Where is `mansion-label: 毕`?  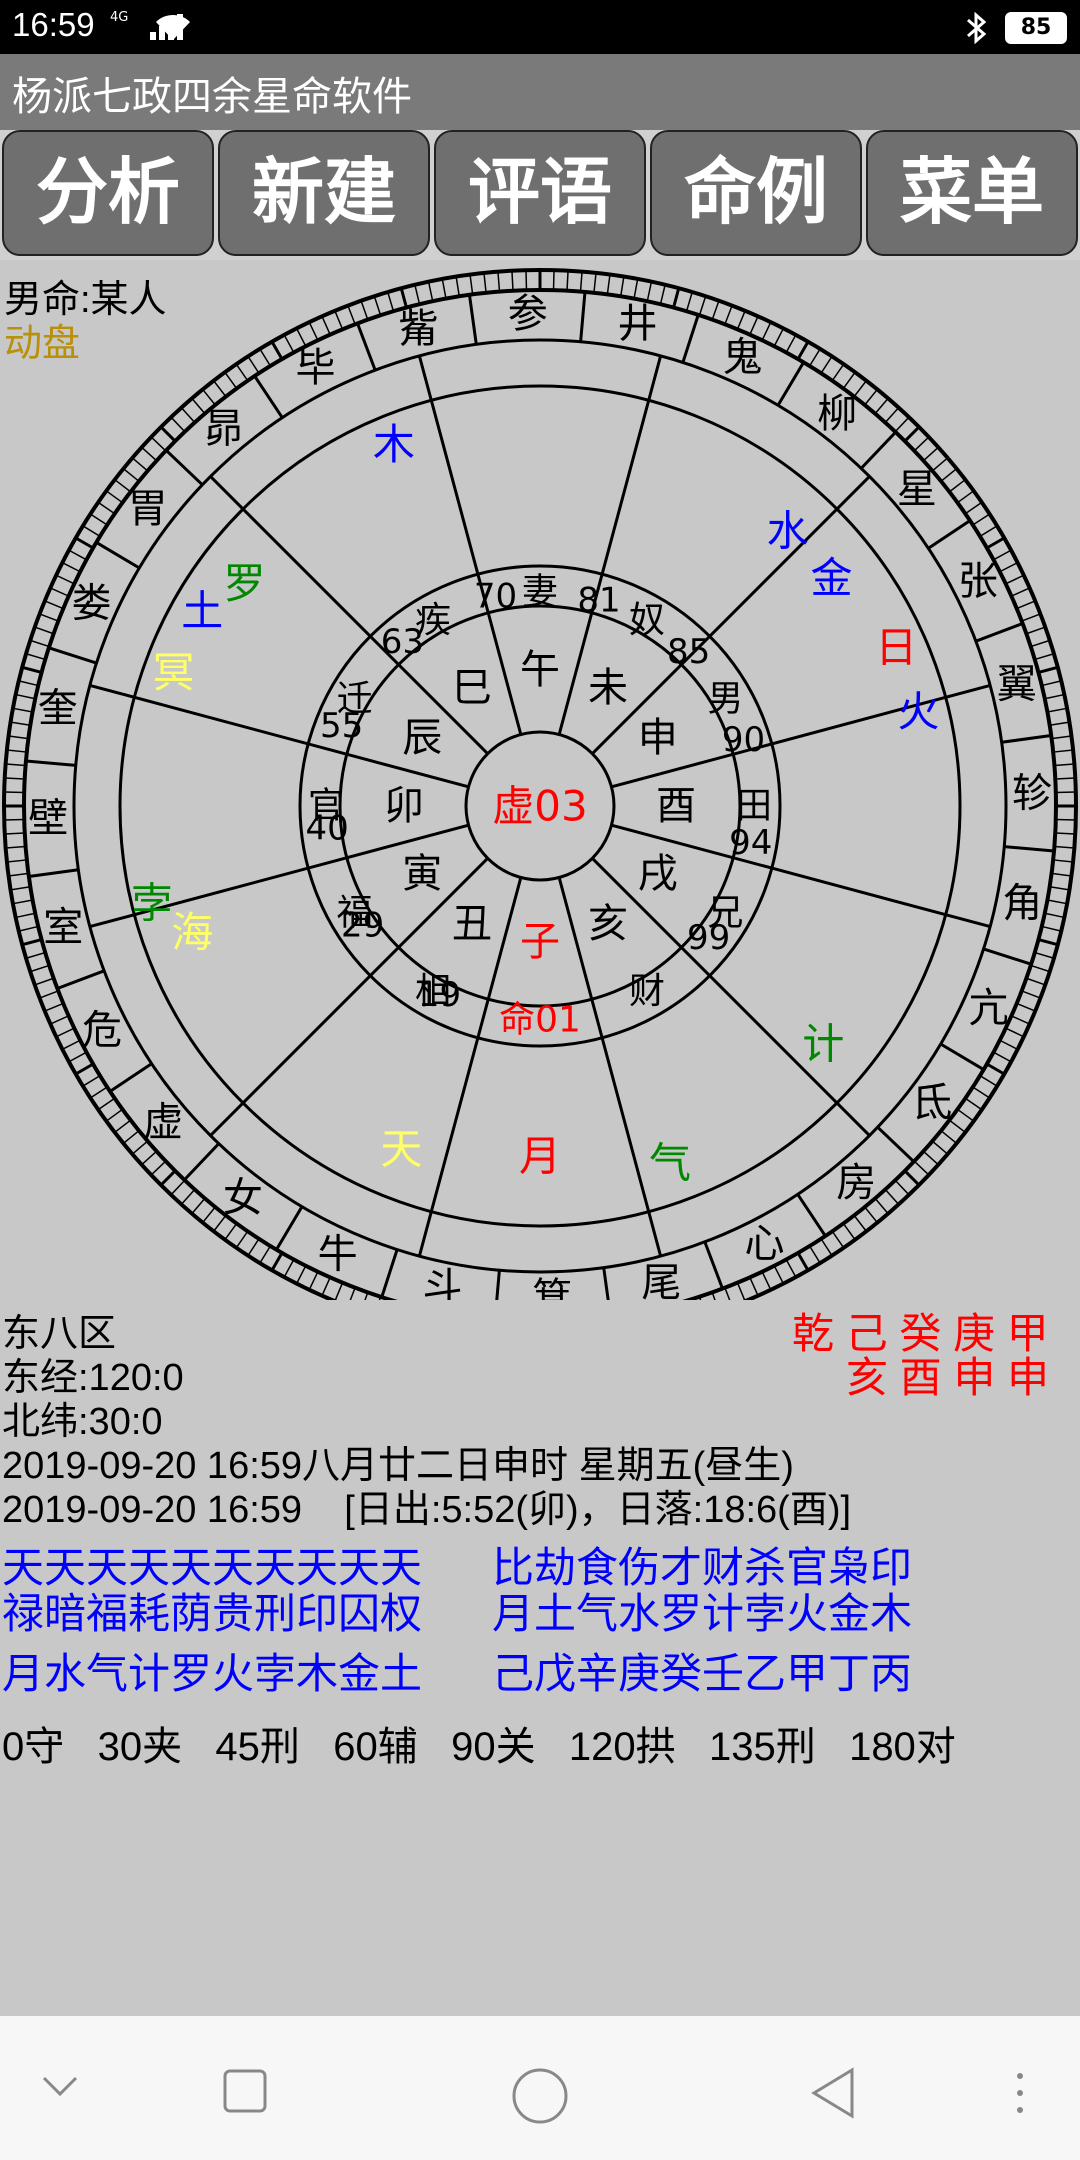 mansion-label: 毕 is located at coordinates (316, 368).